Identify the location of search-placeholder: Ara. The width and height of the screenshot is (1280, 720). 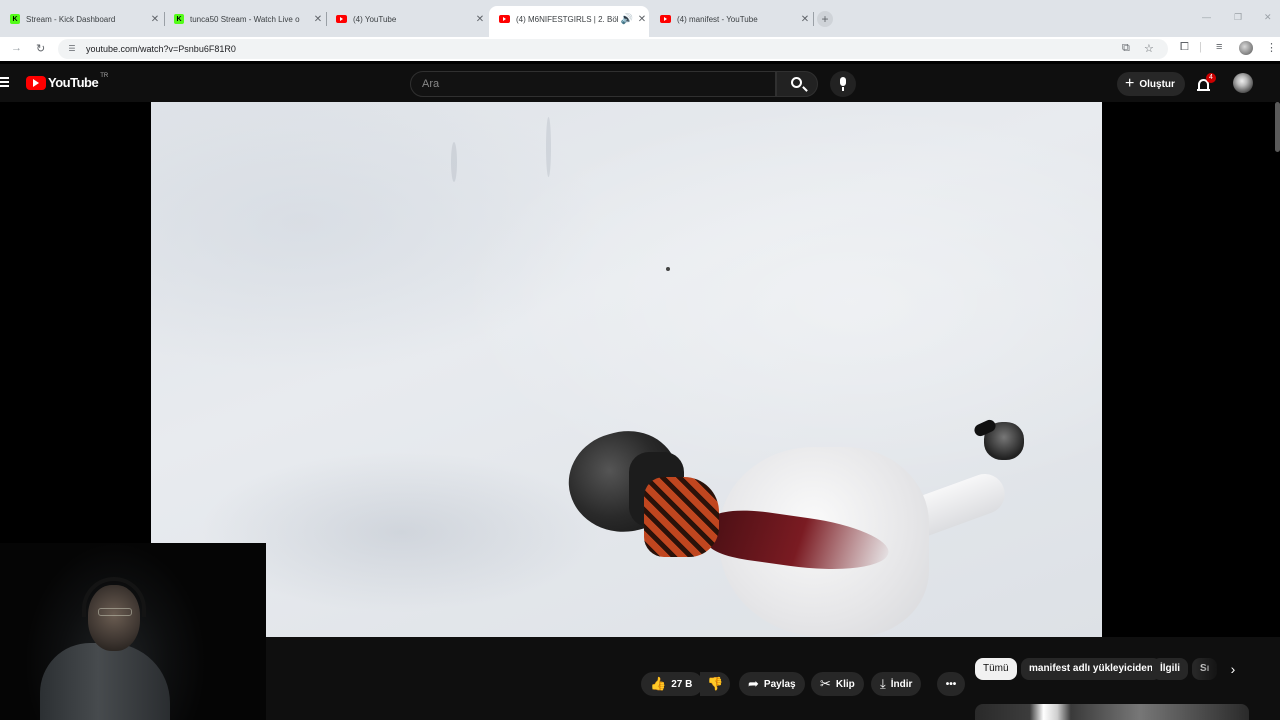
(431, 84).